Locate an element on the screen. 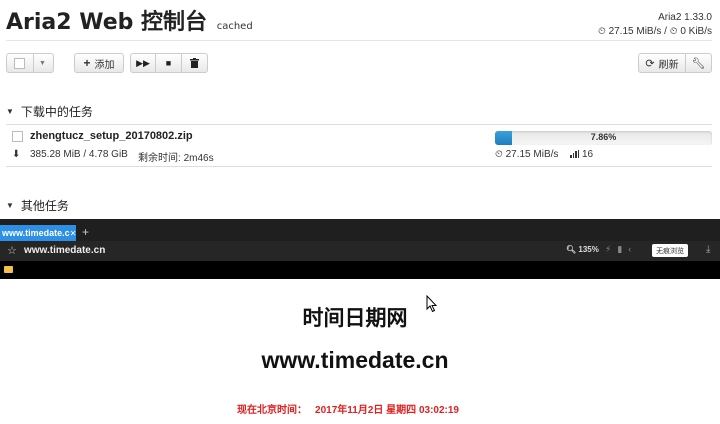 This screenshot has height=424, width=720. delete-button is located at coordinates (195, 63).